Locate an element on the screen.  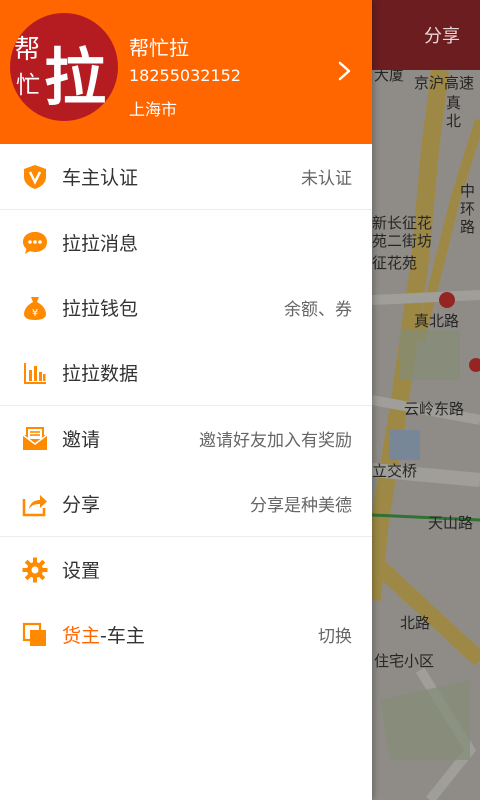
user-name: 帮忙拉 is located at coordinates (159, 48).